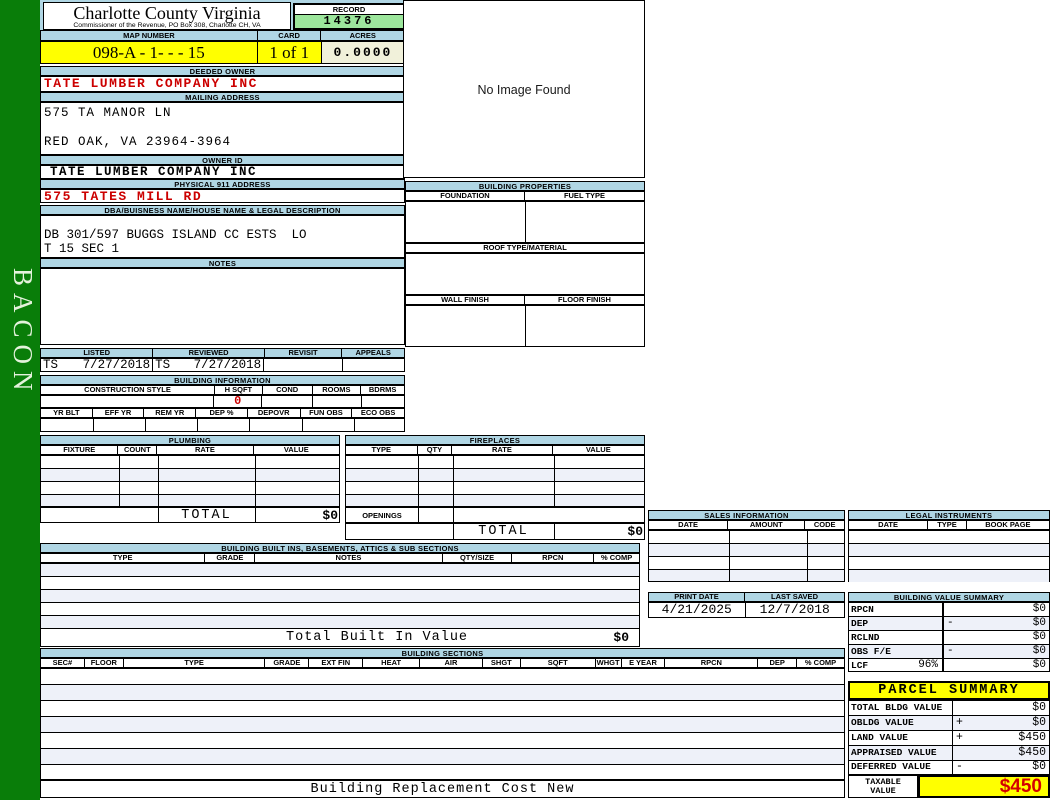 The image size is (1050, 800). Describe the element at coordinates (883, 786) in the screenshot. I see `taxable-value-label-box: TAXABLE VALUE` at that location.